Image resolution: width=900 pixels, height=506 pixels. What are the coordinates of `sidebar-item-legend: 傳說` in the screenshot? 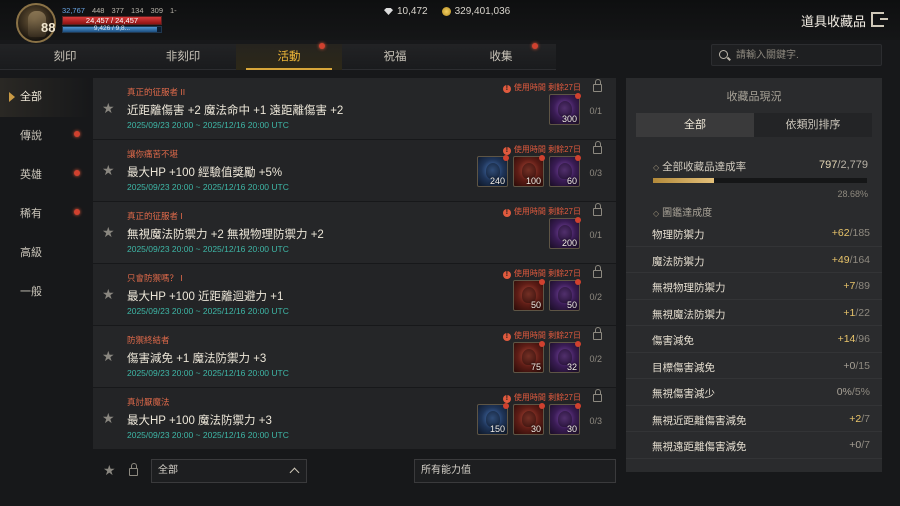 It's located at (45, 136).